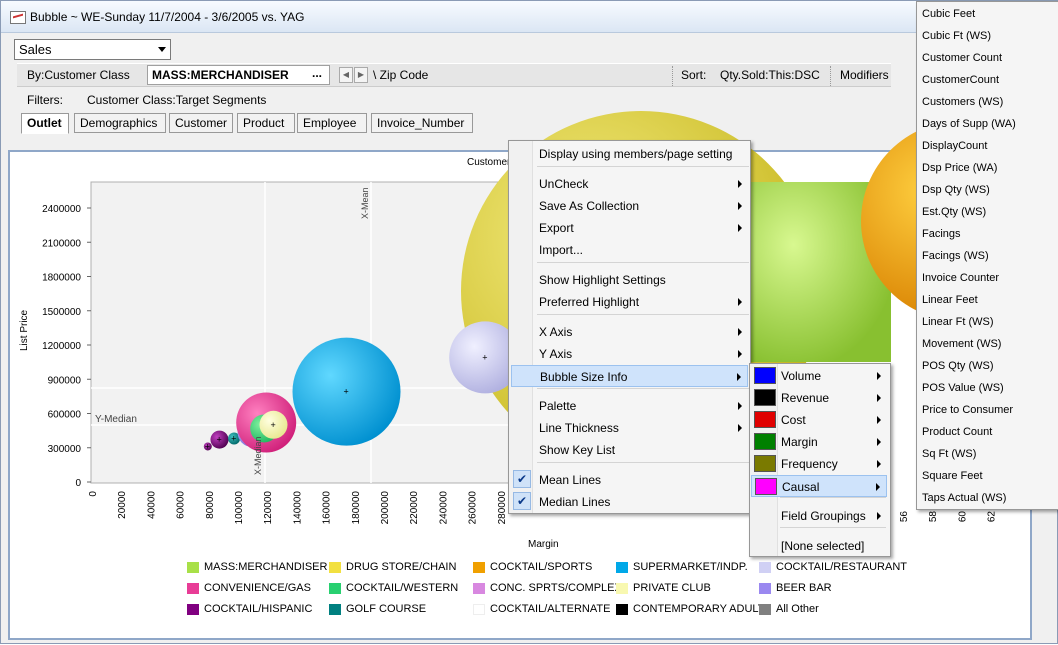 This screenshot has width=1058, height=645. Describe the element at coordinates (801, 487) in the screenshot. I see `menu-item-label: Causal` at that location.